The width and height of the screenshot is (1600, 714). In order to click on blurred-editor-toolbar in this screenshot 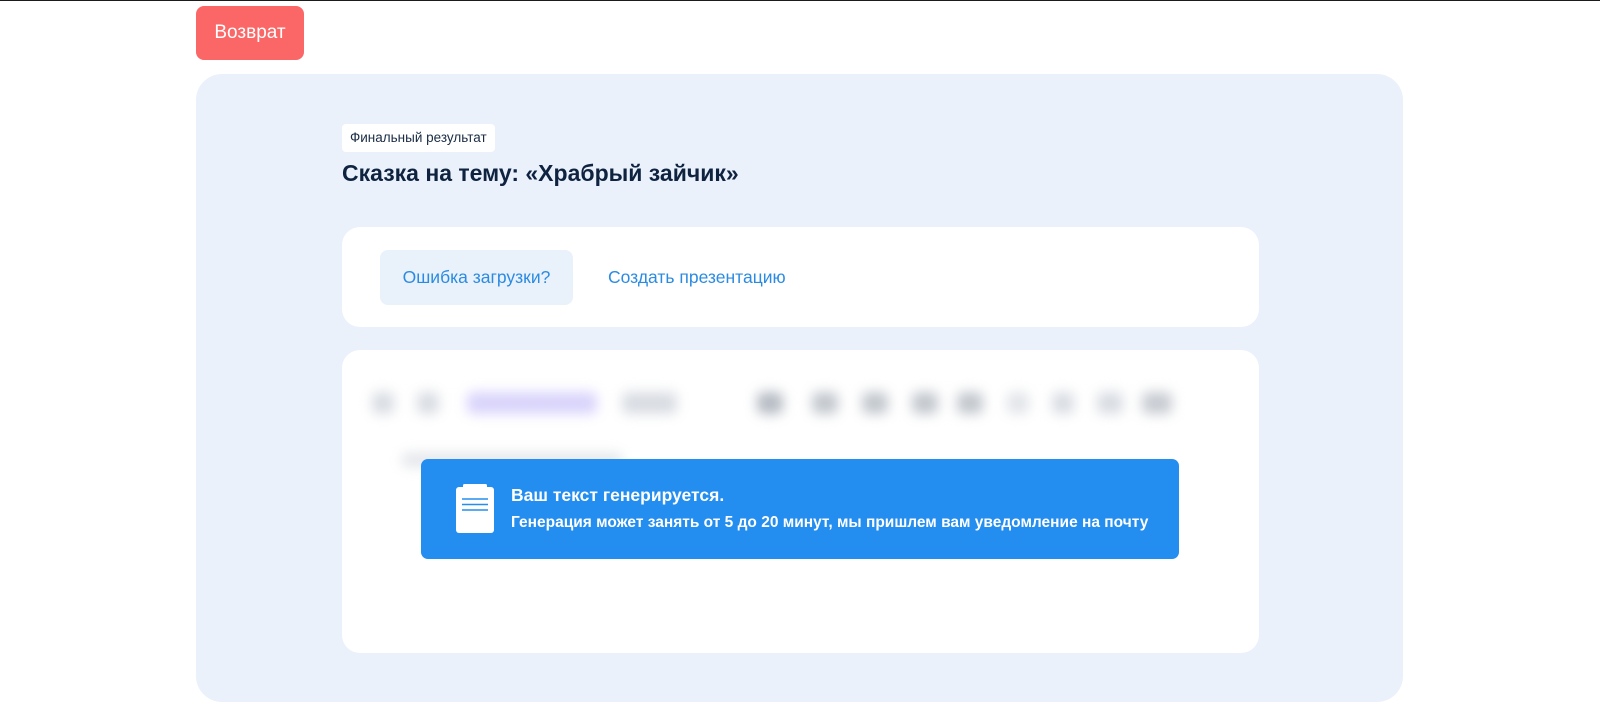, I will do `click(802, 402)`.